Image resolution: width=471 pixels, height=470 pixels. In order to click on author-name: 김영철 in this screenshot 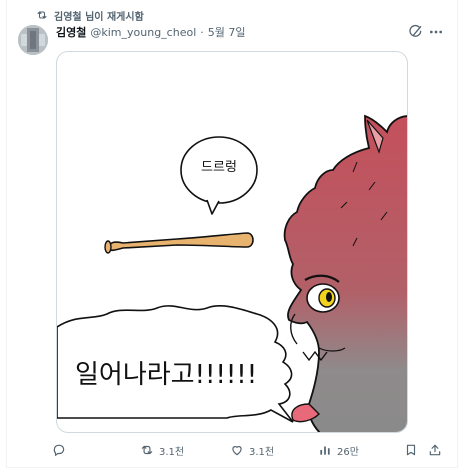, I will do `click(71, 32)`.